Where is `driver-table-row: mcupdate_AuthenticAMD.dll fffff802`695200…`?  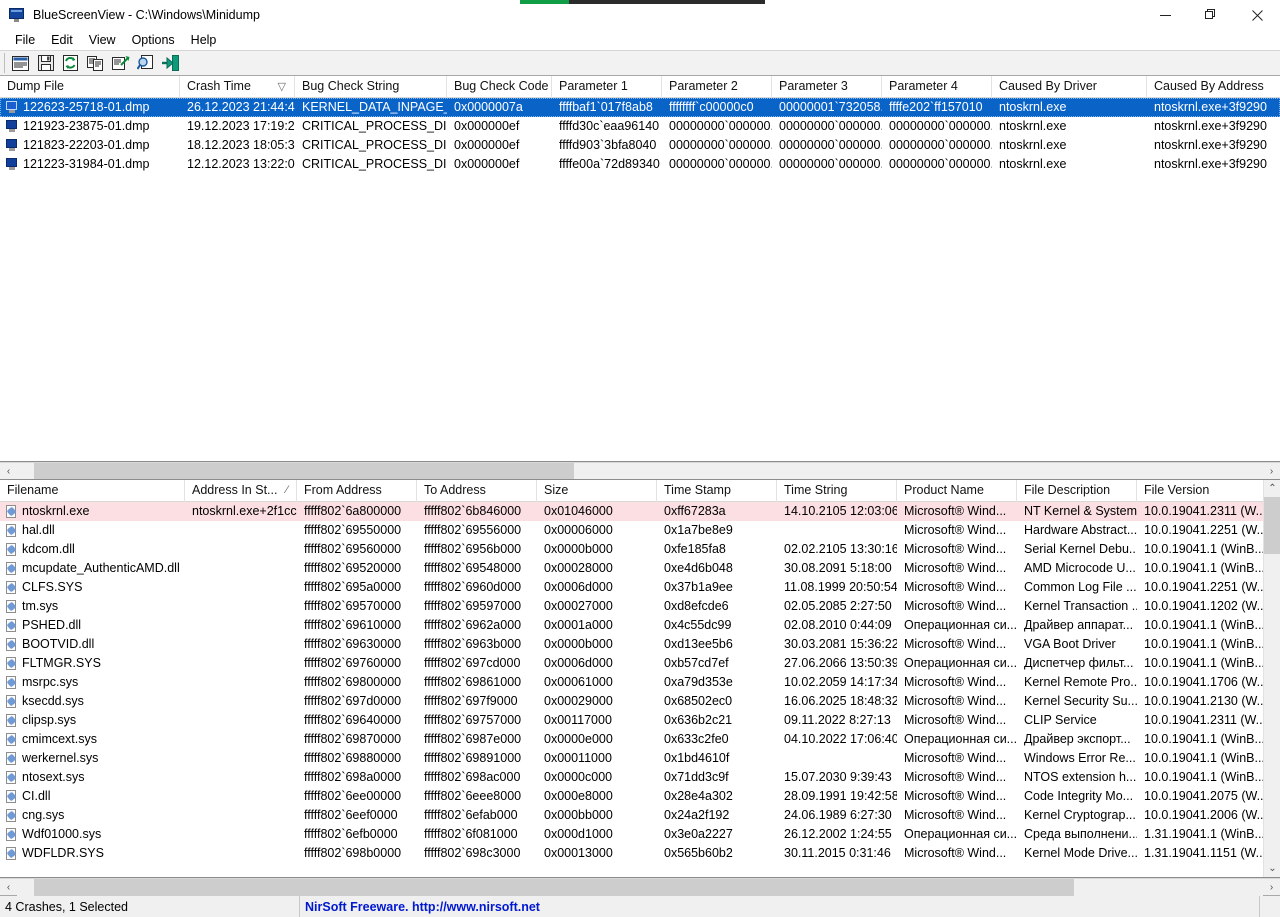 driver-table-row: mcupdate_AuthenticAMD.dll fffff802`695200… is located at coordinates (640, 568).